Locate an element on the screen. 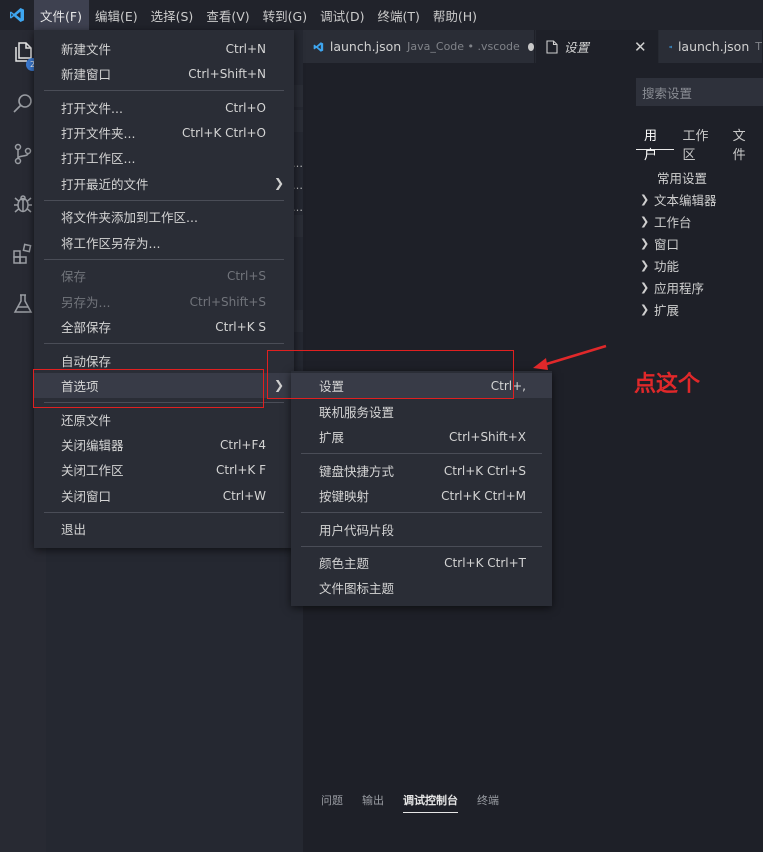 The width and height of the screenshot is (763, 852). tab-launch-json: launch.json T is located at coordinates (711, 46).